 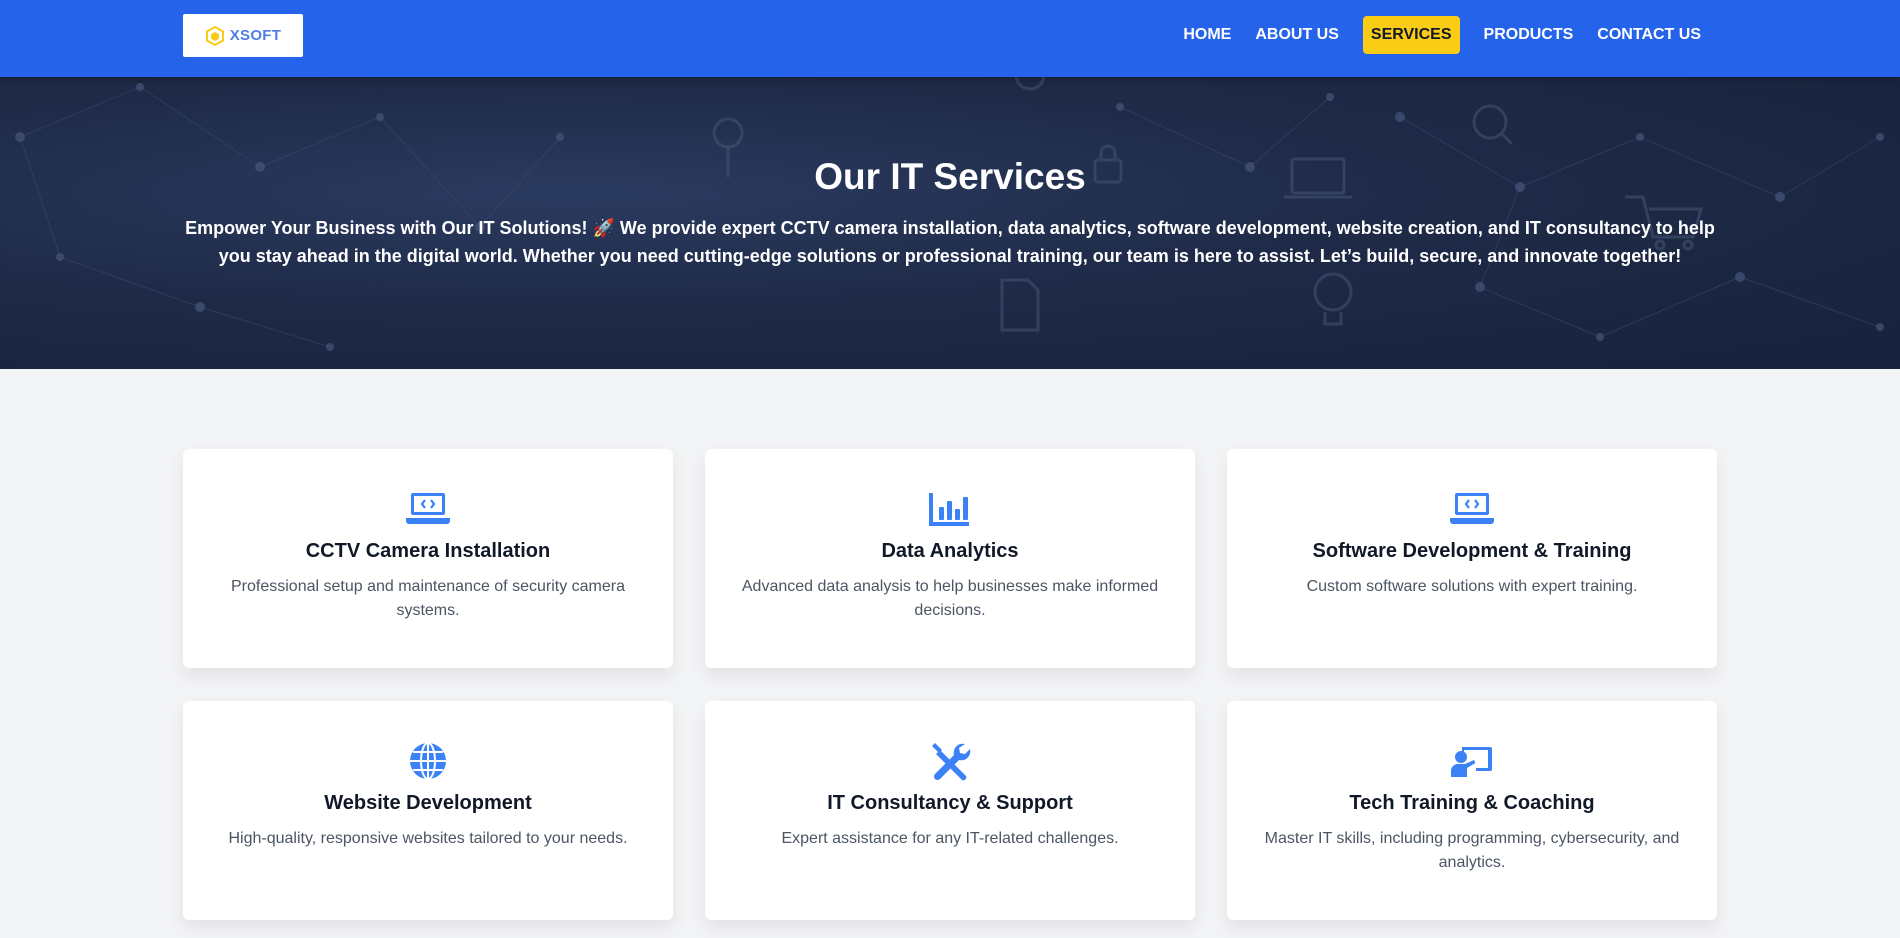 I want to click on globe-icon, so click(x=428, y=761).